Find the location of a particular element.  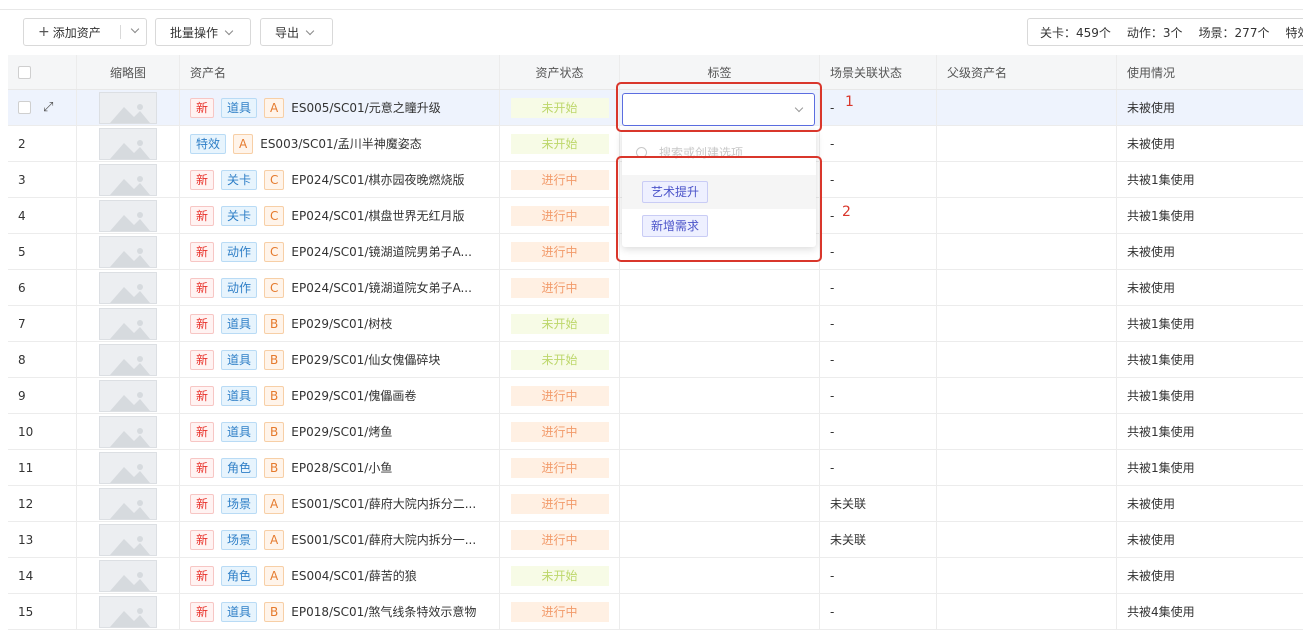

asset-type-badge: 道具 is located at coordinates (239, 431).